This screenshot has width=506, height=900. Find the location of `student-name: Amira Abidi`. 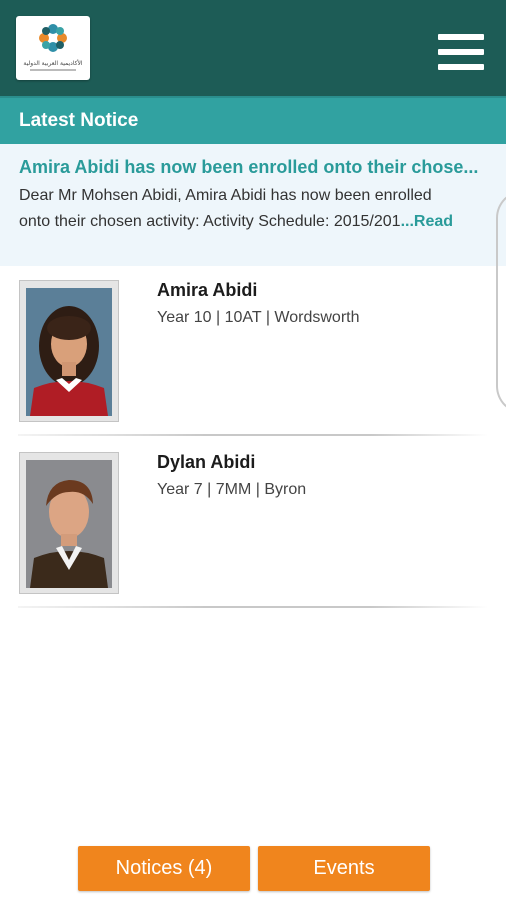

student-name: Amira Abidi is located at coordinates (207, 290).